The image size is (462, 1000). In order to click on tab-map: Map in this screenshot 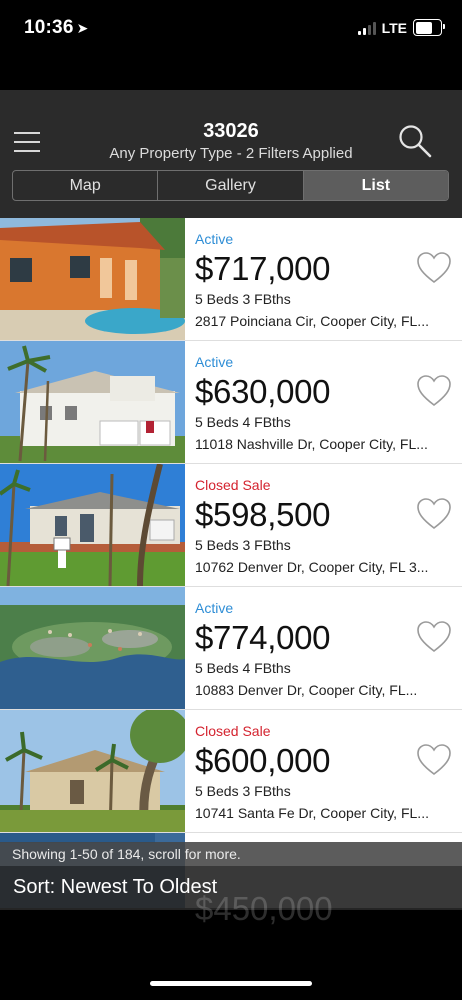, I will do `click(86, 185)`.